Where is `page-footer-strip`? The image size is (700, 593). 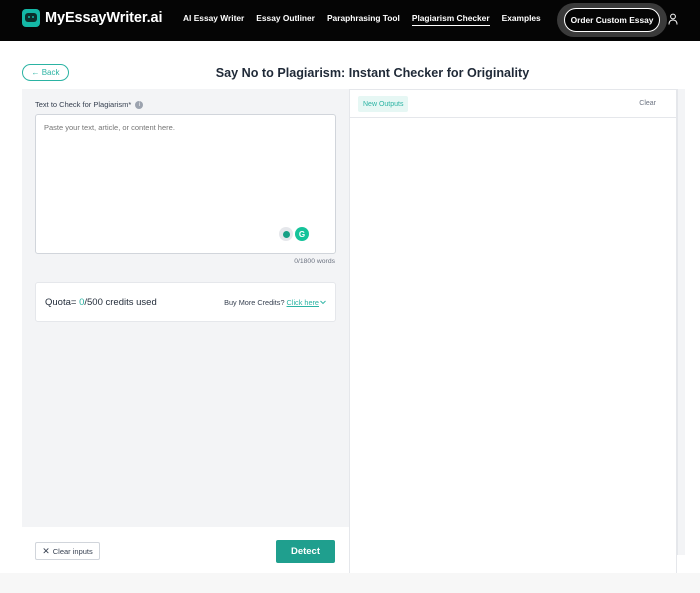
page-footer-strip is located at coordinates (350, 583).